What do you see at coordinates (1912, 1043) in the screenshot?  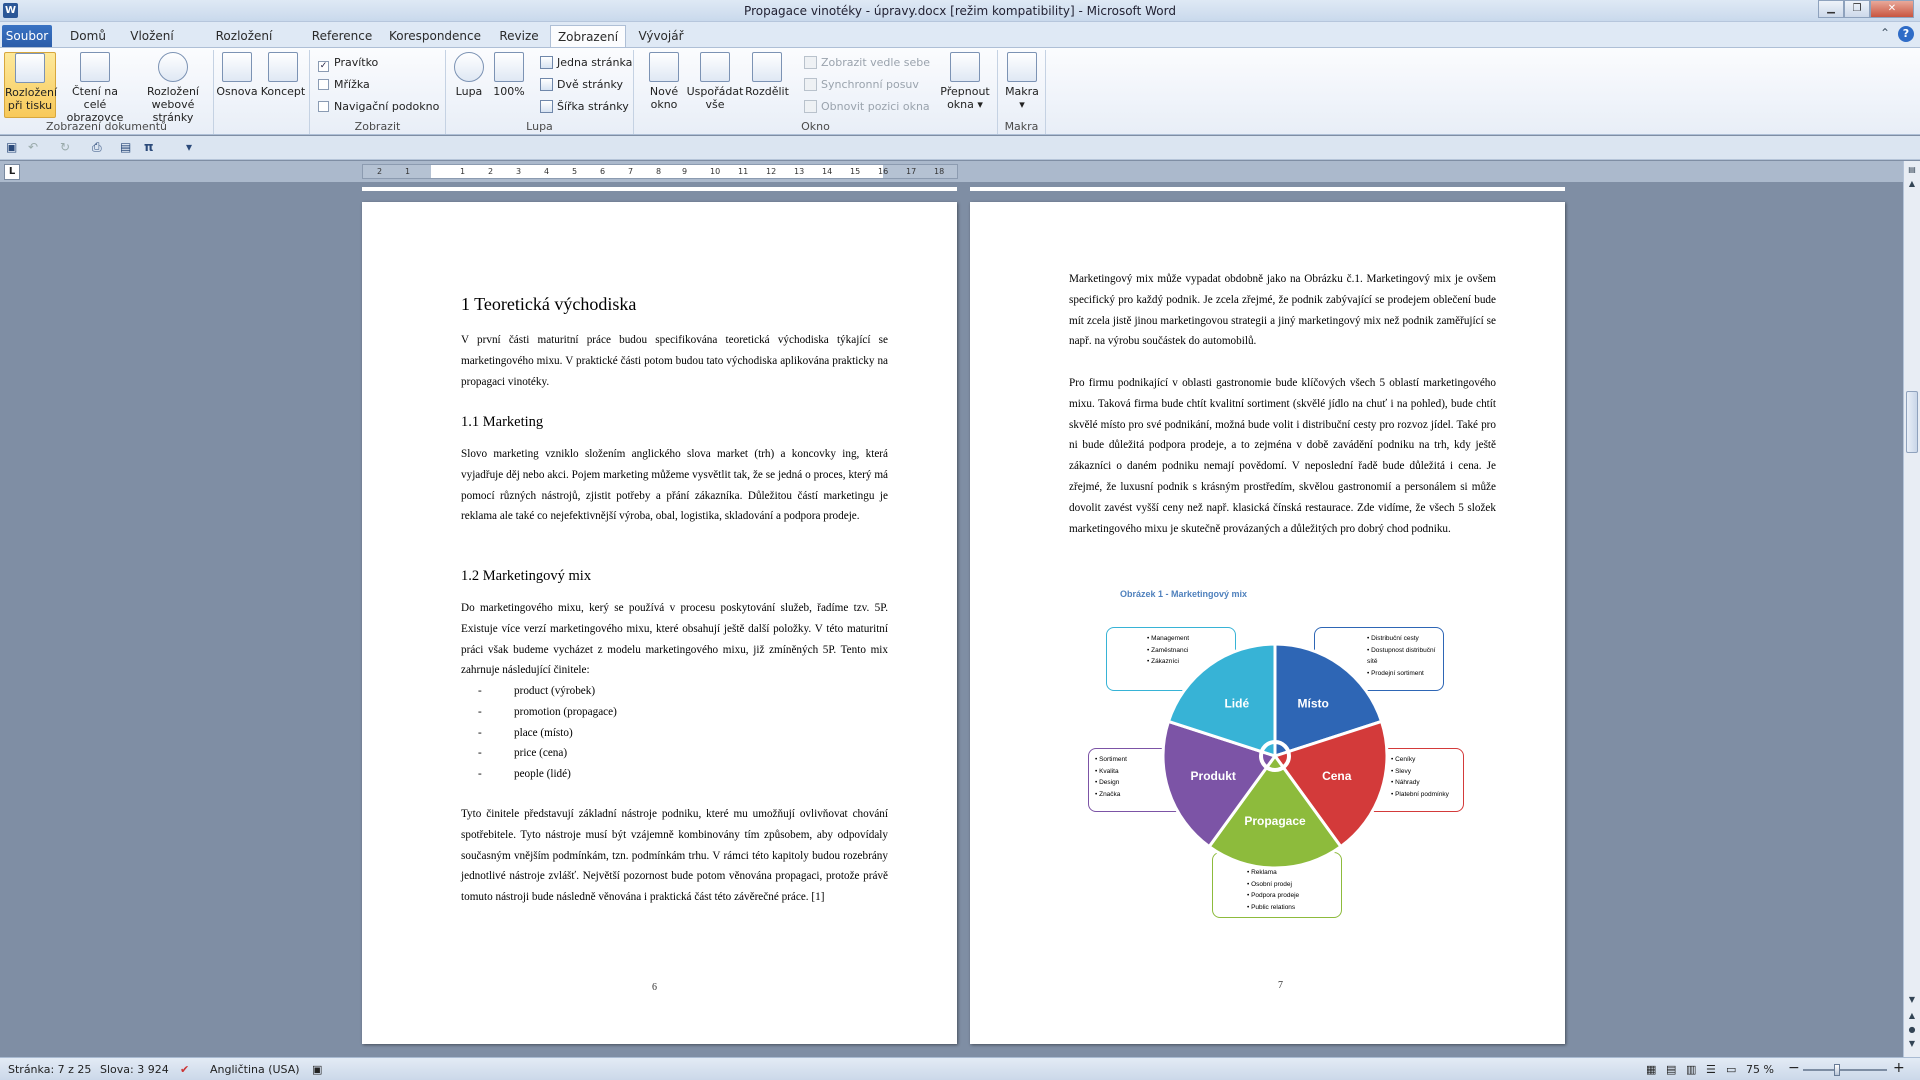 I see `next-page-icon: ▼` at bounding box center [1912, 1043].